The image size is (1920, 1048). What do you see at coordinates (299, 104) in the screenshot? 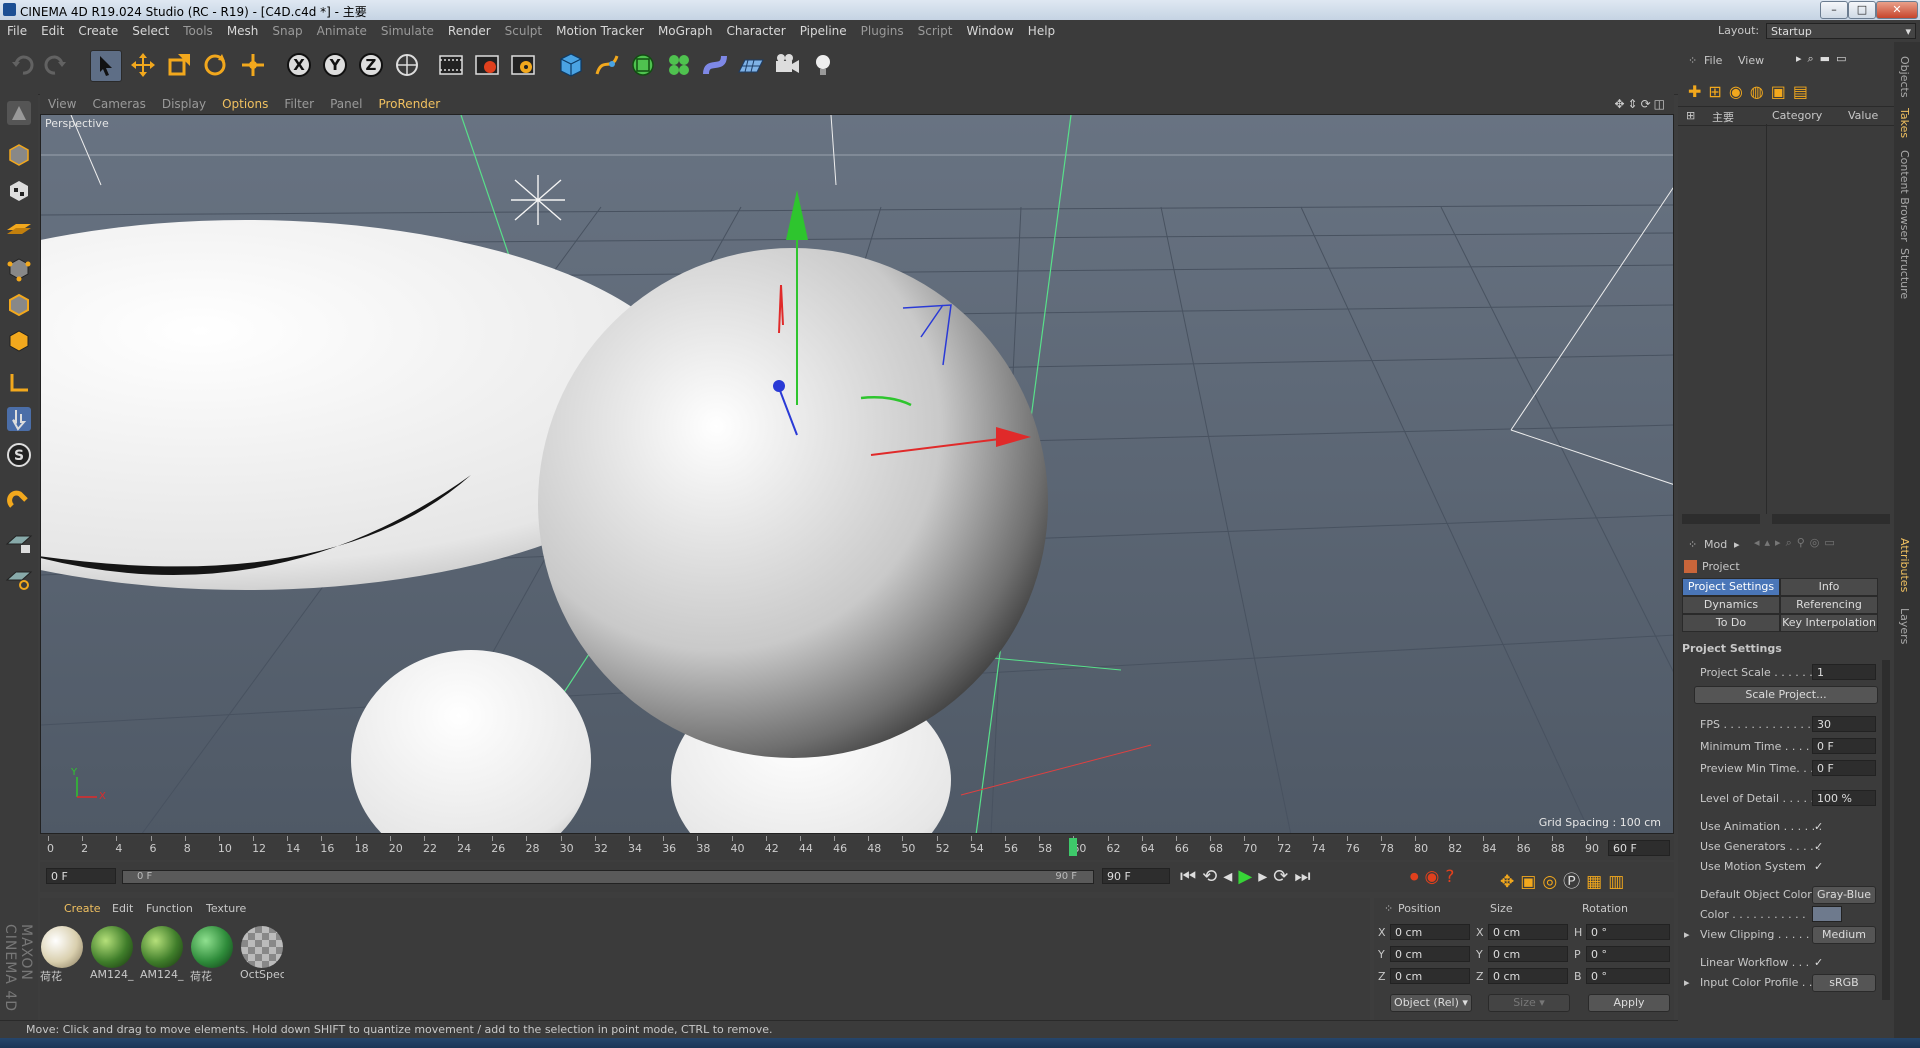
I see `viewport-menu-filter: Filter` at bounding box center [299, 104].